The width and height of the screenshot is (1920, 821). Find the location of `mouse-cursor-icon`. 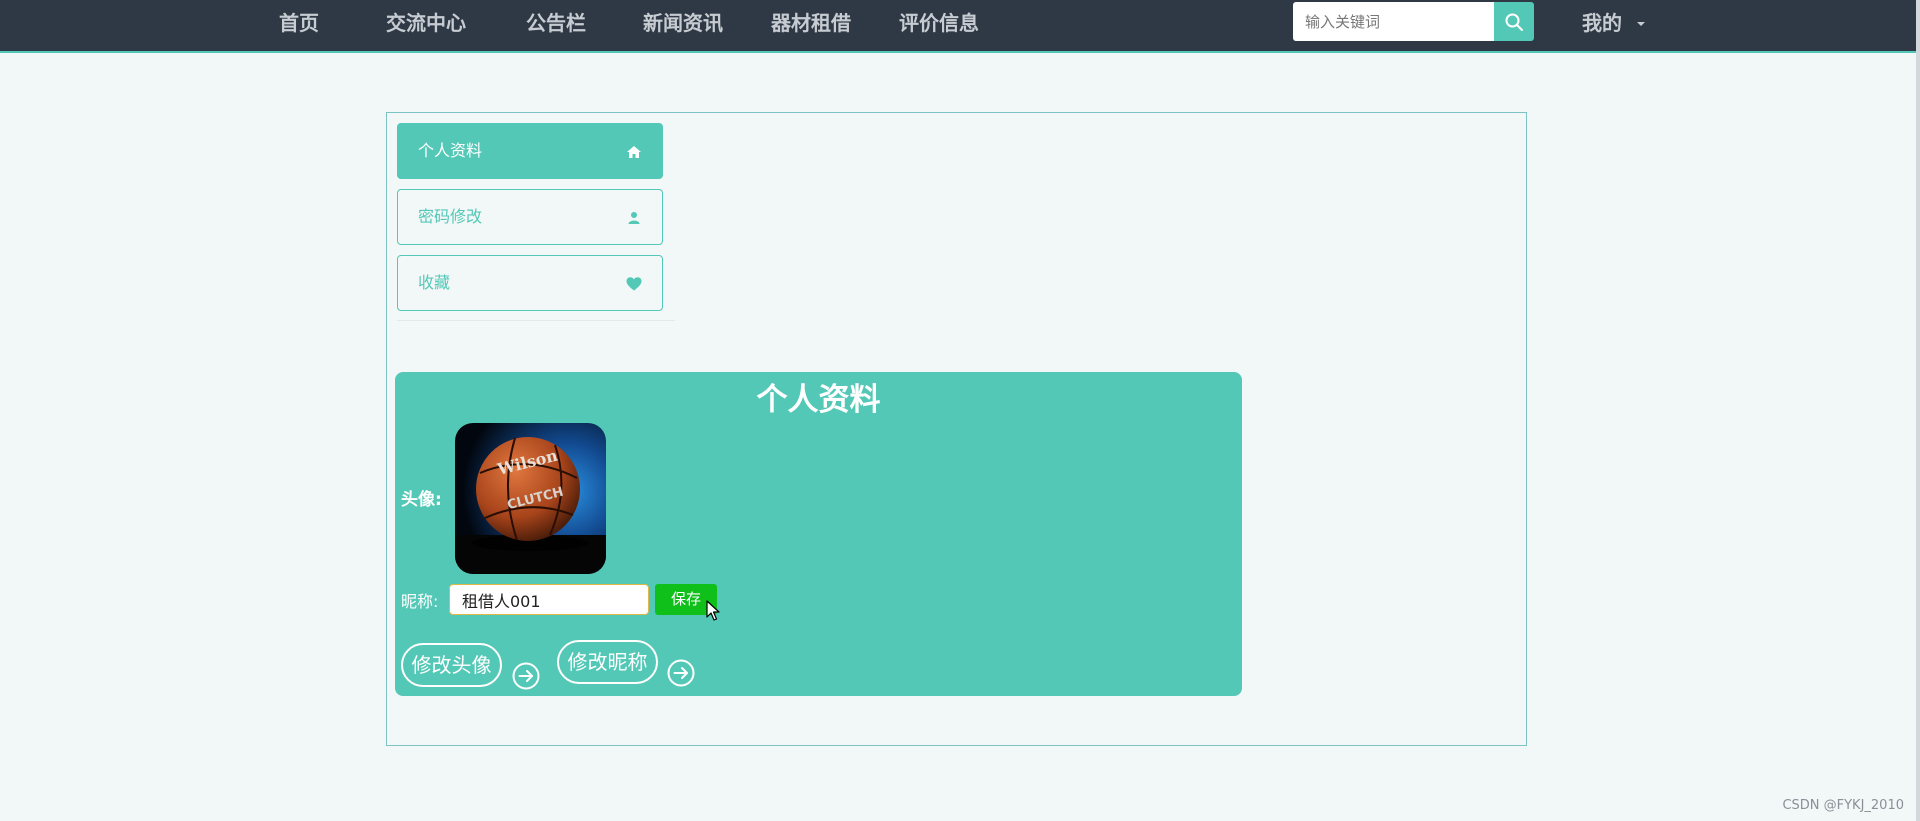

mouse-cursor-icon is located at coordinates (713, 610).